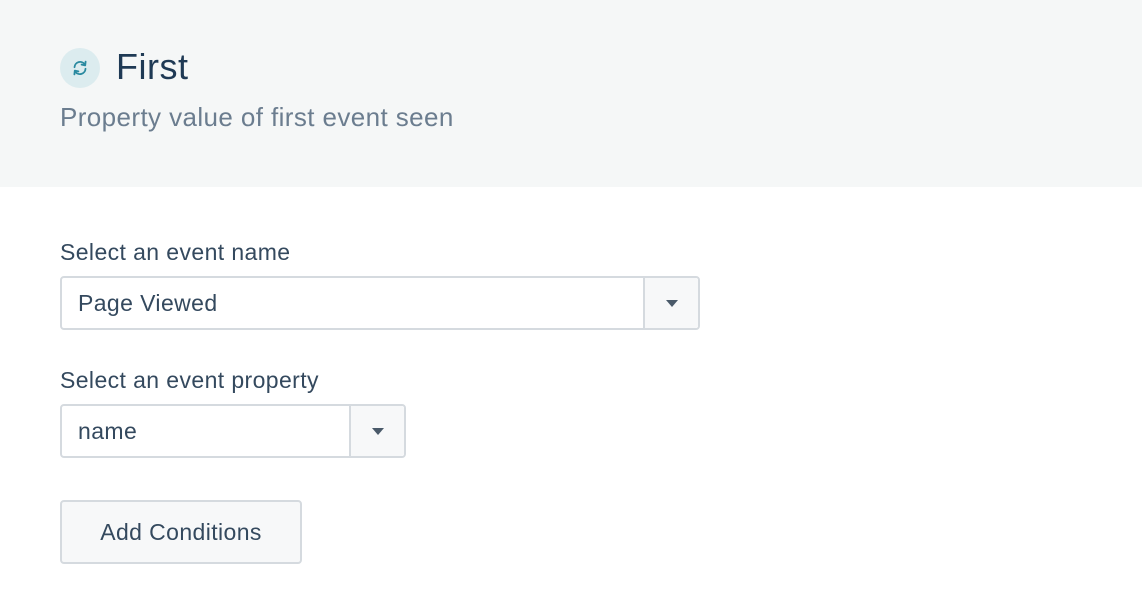 Image resolution: width=1142 pixels, height=606 pixels. I want to click on page-title: First, so click(152, 66).